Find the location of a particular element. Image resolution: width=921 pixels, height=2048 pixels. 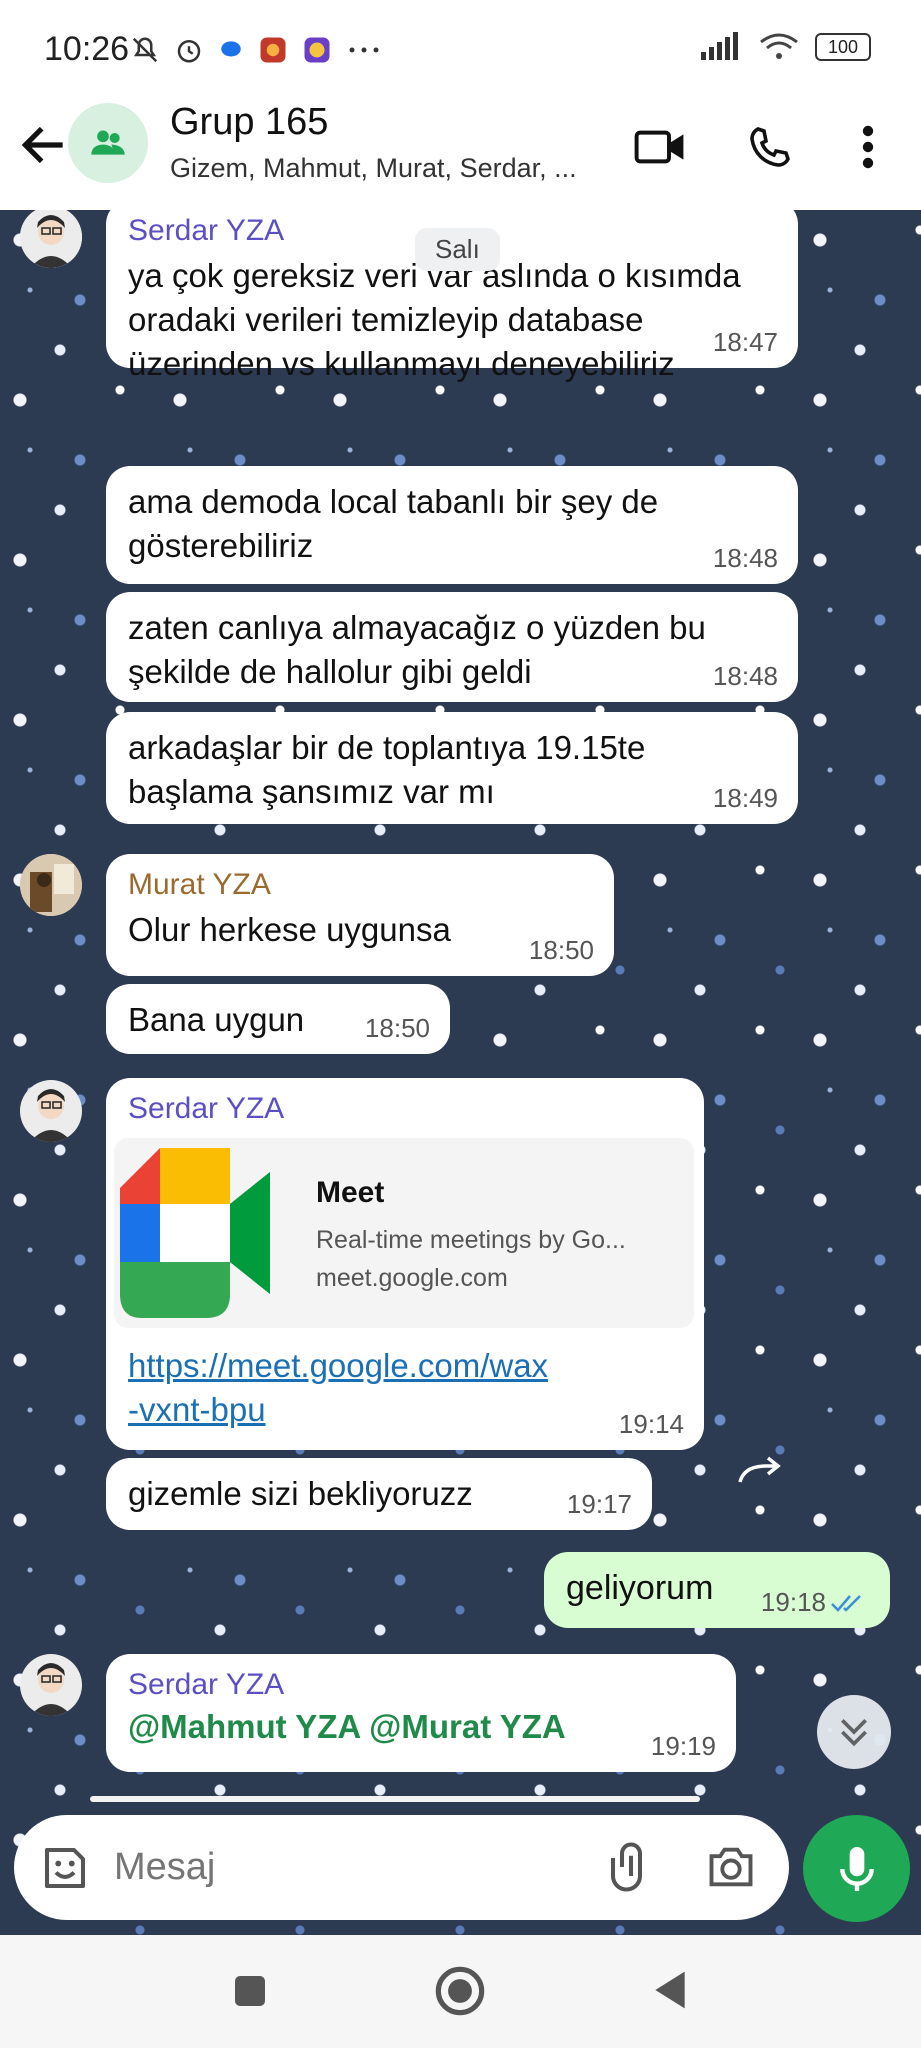

battery-icon: 100 is located at coordinates (843, 47).